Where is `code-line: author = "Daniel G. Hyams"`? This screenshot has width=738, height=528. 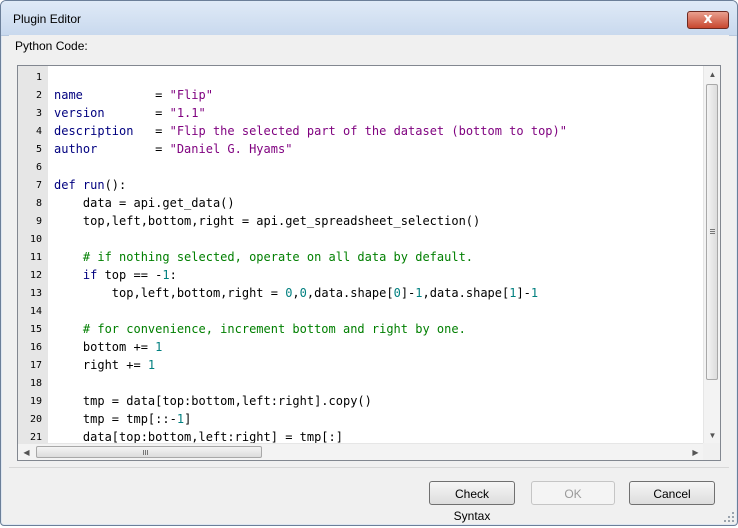 code-line: author = "Daniel G. Hyams" is located at coordinates (173, 149).